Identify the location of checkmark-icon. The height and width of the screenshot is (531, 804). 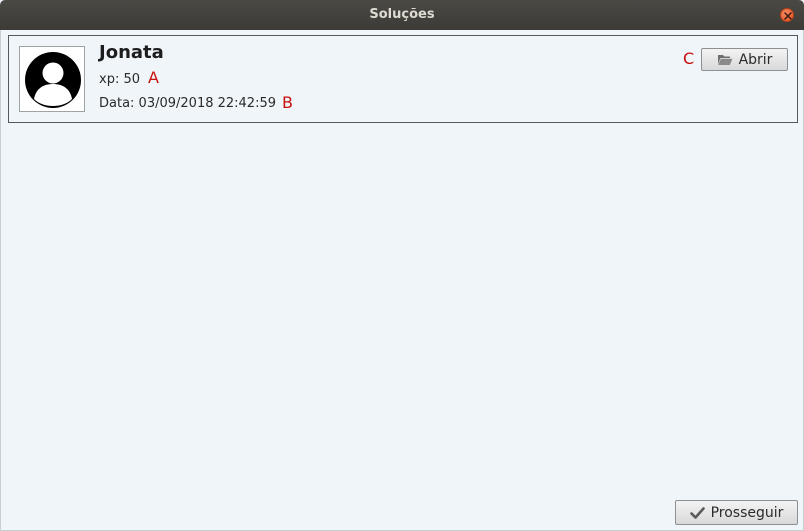
(697, 512).